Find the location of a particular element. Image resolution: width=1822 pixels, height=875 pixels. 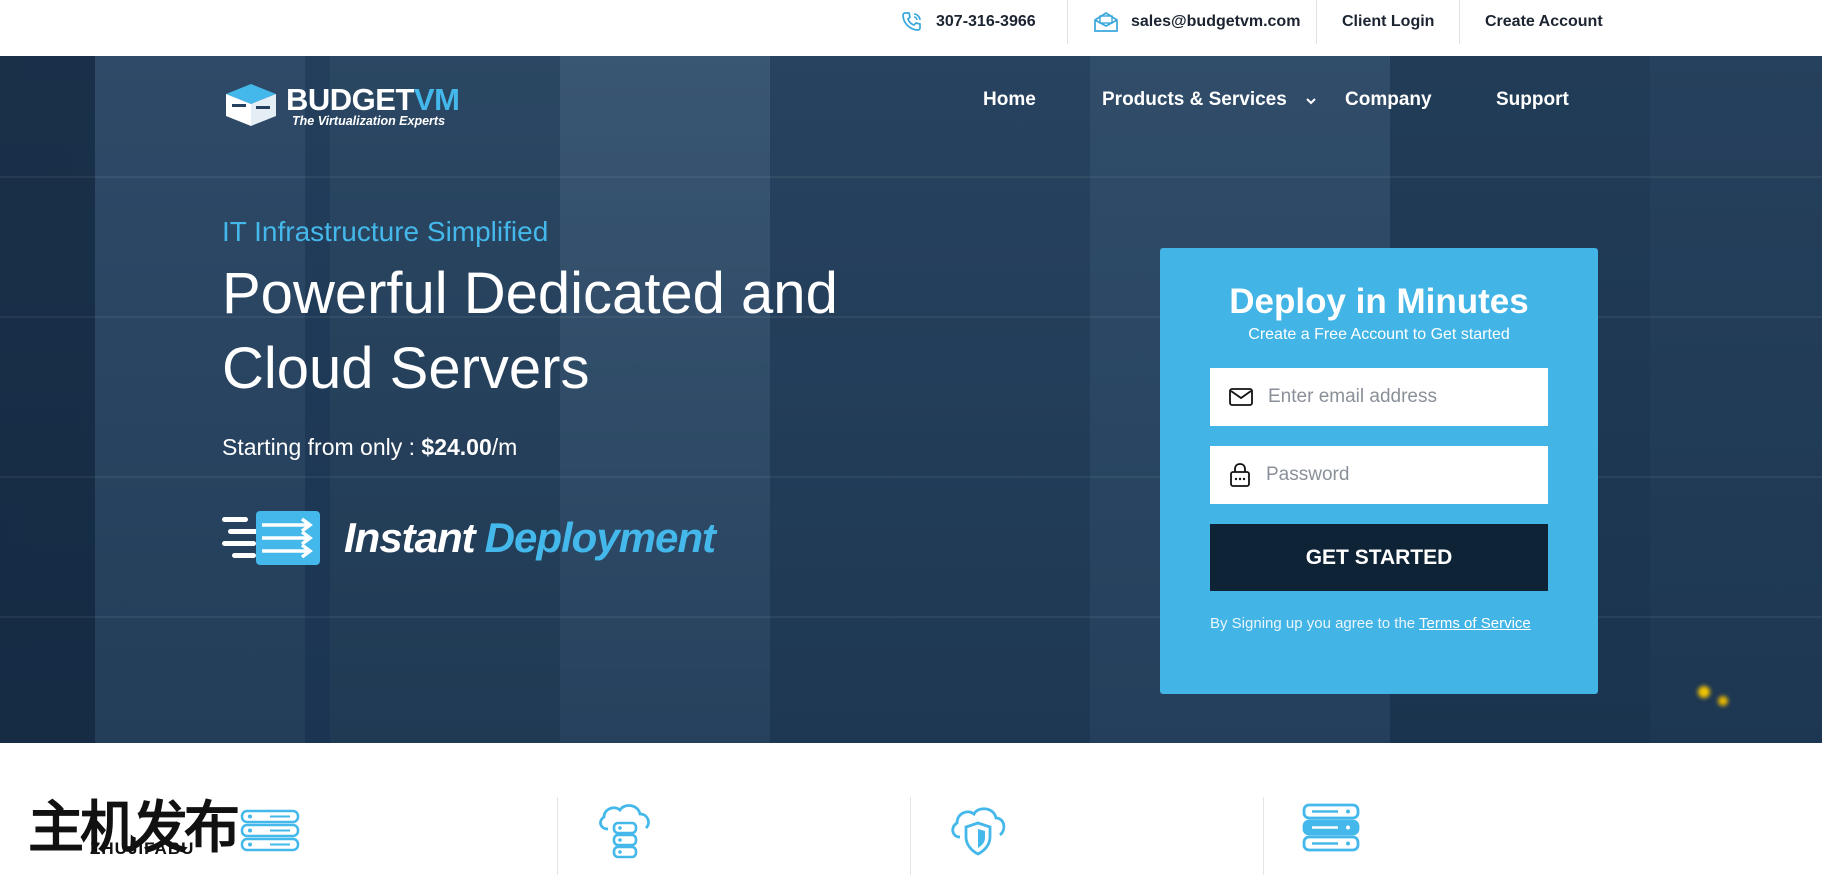

watermark-en: ZHUJIFABU is located at coordinates (142, 848).